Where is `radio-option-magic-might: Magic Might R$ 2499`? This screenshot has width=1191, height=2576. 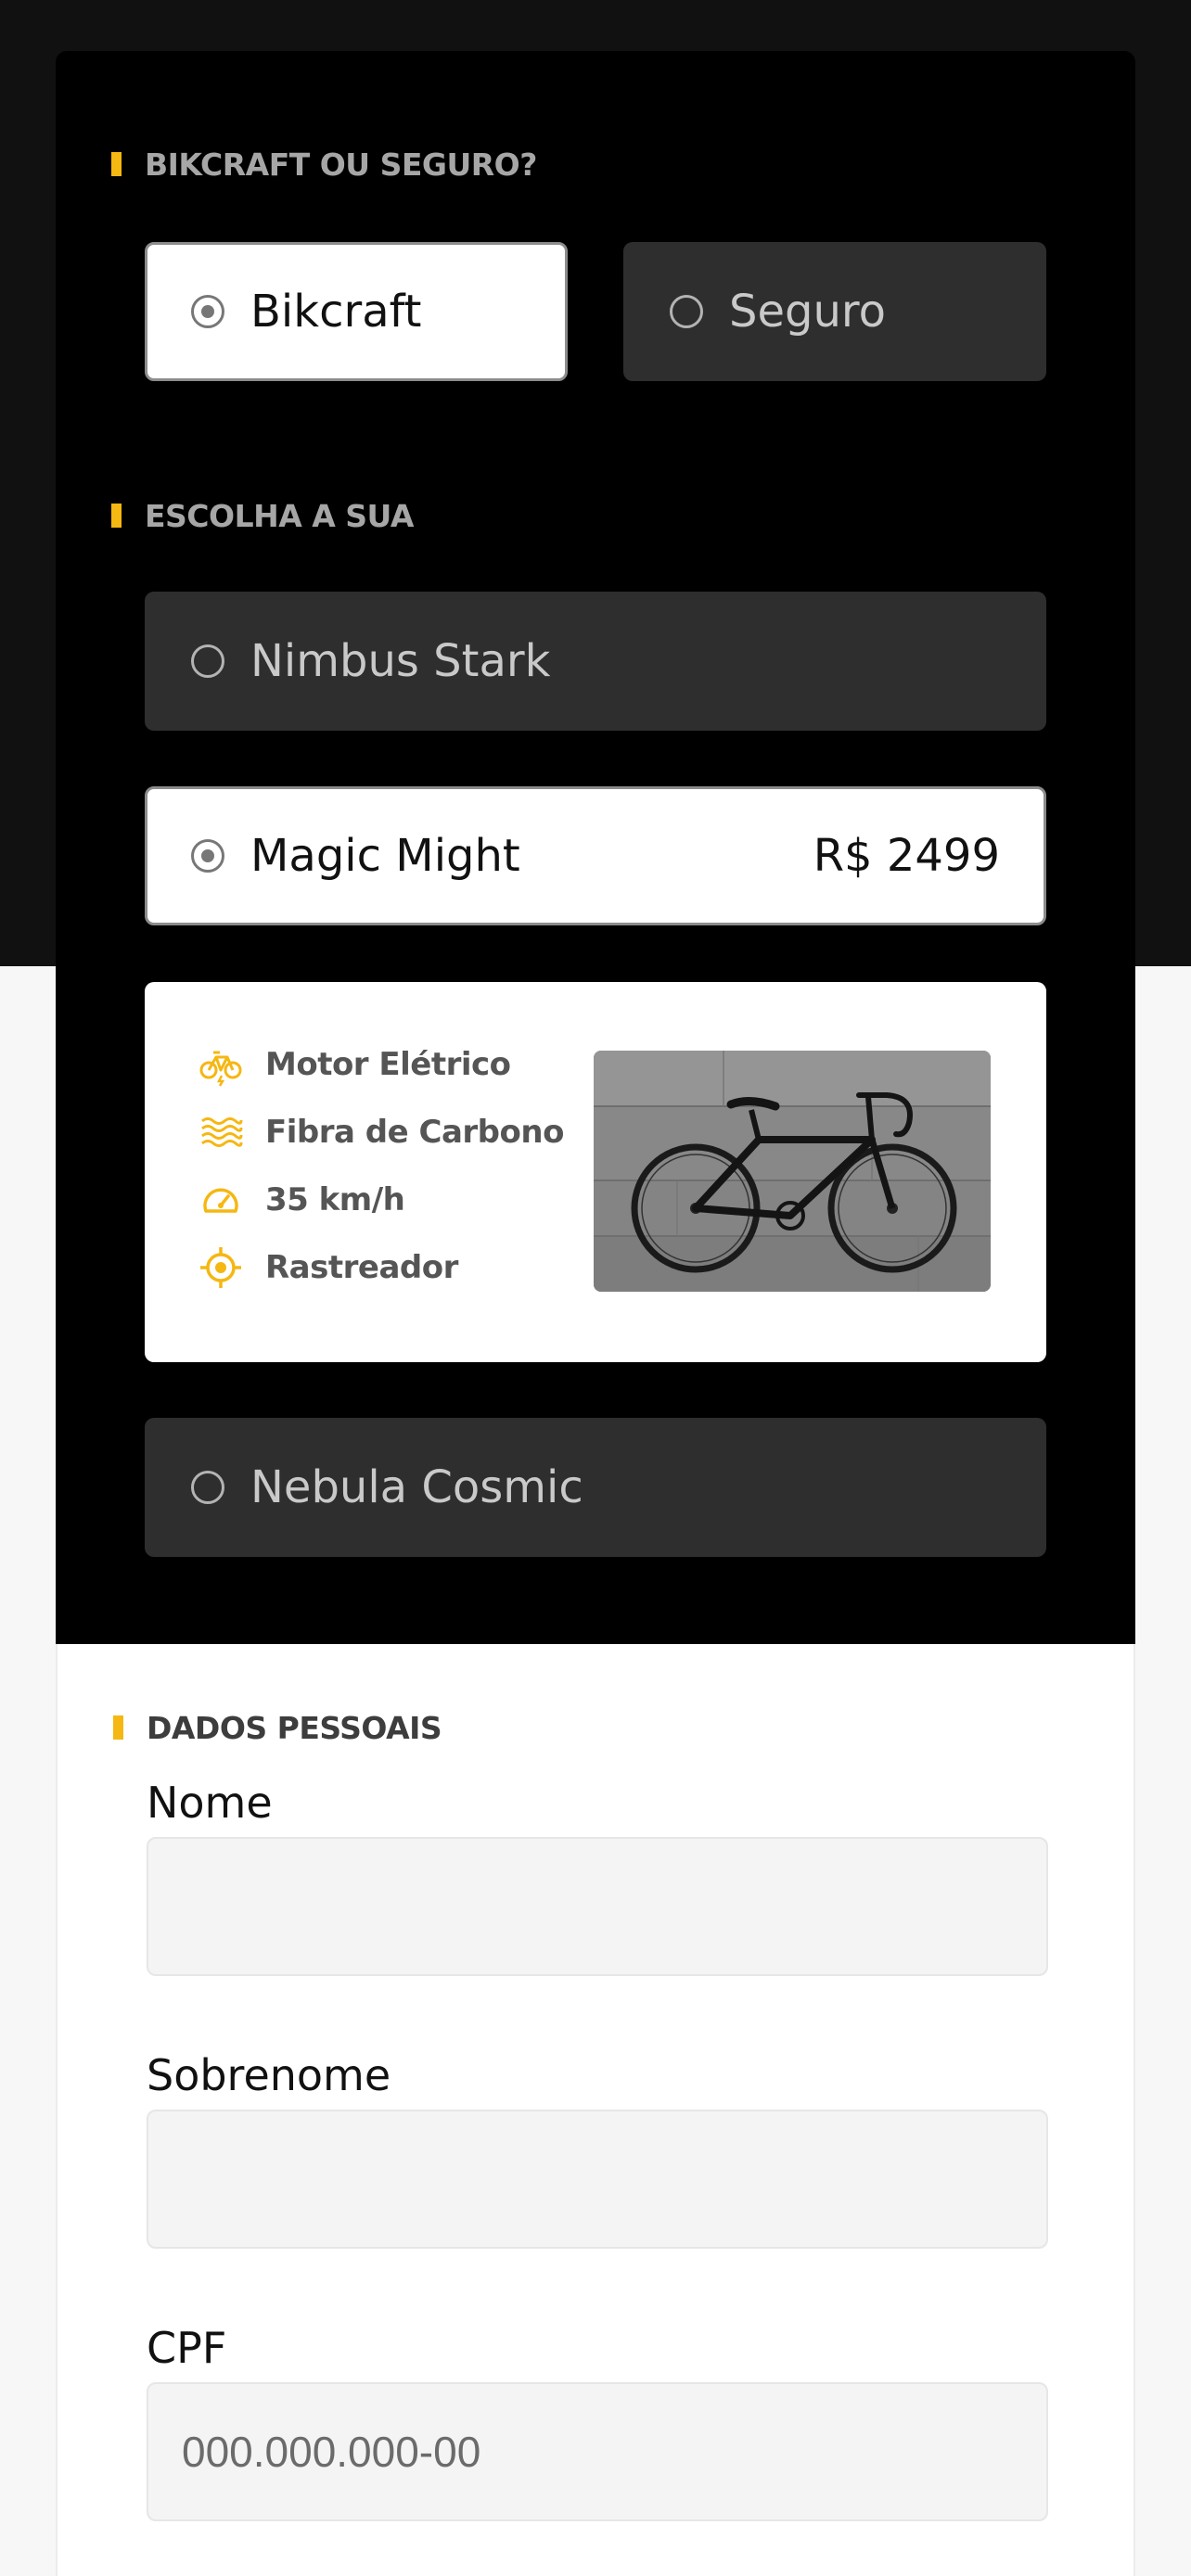
radio-option-magic-might: Magic Might R$ 2499 is located at coordinates (595, 856).